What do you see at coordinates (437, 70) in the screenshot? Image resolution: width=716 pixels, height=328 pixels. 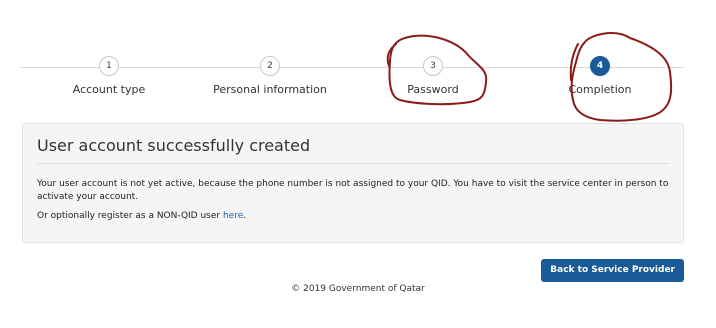 I see `annotation-circle-password` at bounding box center [437, 70].